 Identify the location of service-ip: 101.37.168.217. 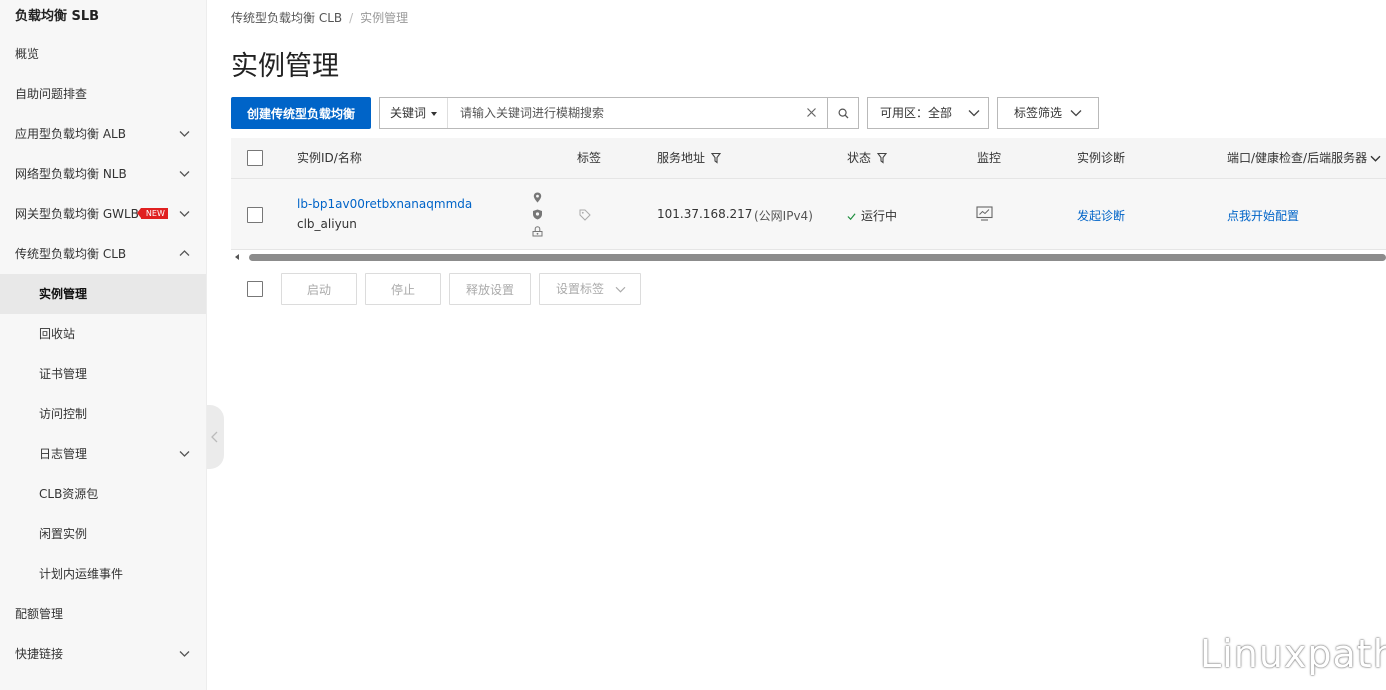
(705, 214).